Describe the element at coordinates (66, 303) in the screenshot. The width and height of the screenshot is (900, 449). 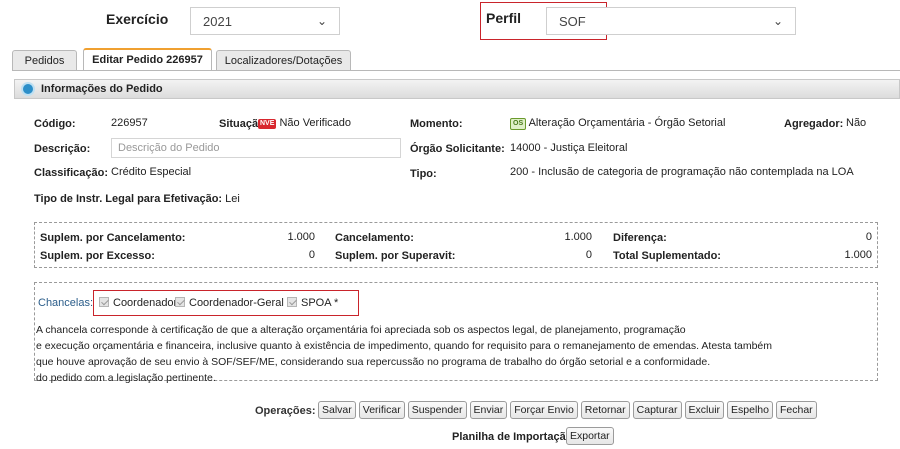
I see `chancelas-label: Chancelas:` at that location.